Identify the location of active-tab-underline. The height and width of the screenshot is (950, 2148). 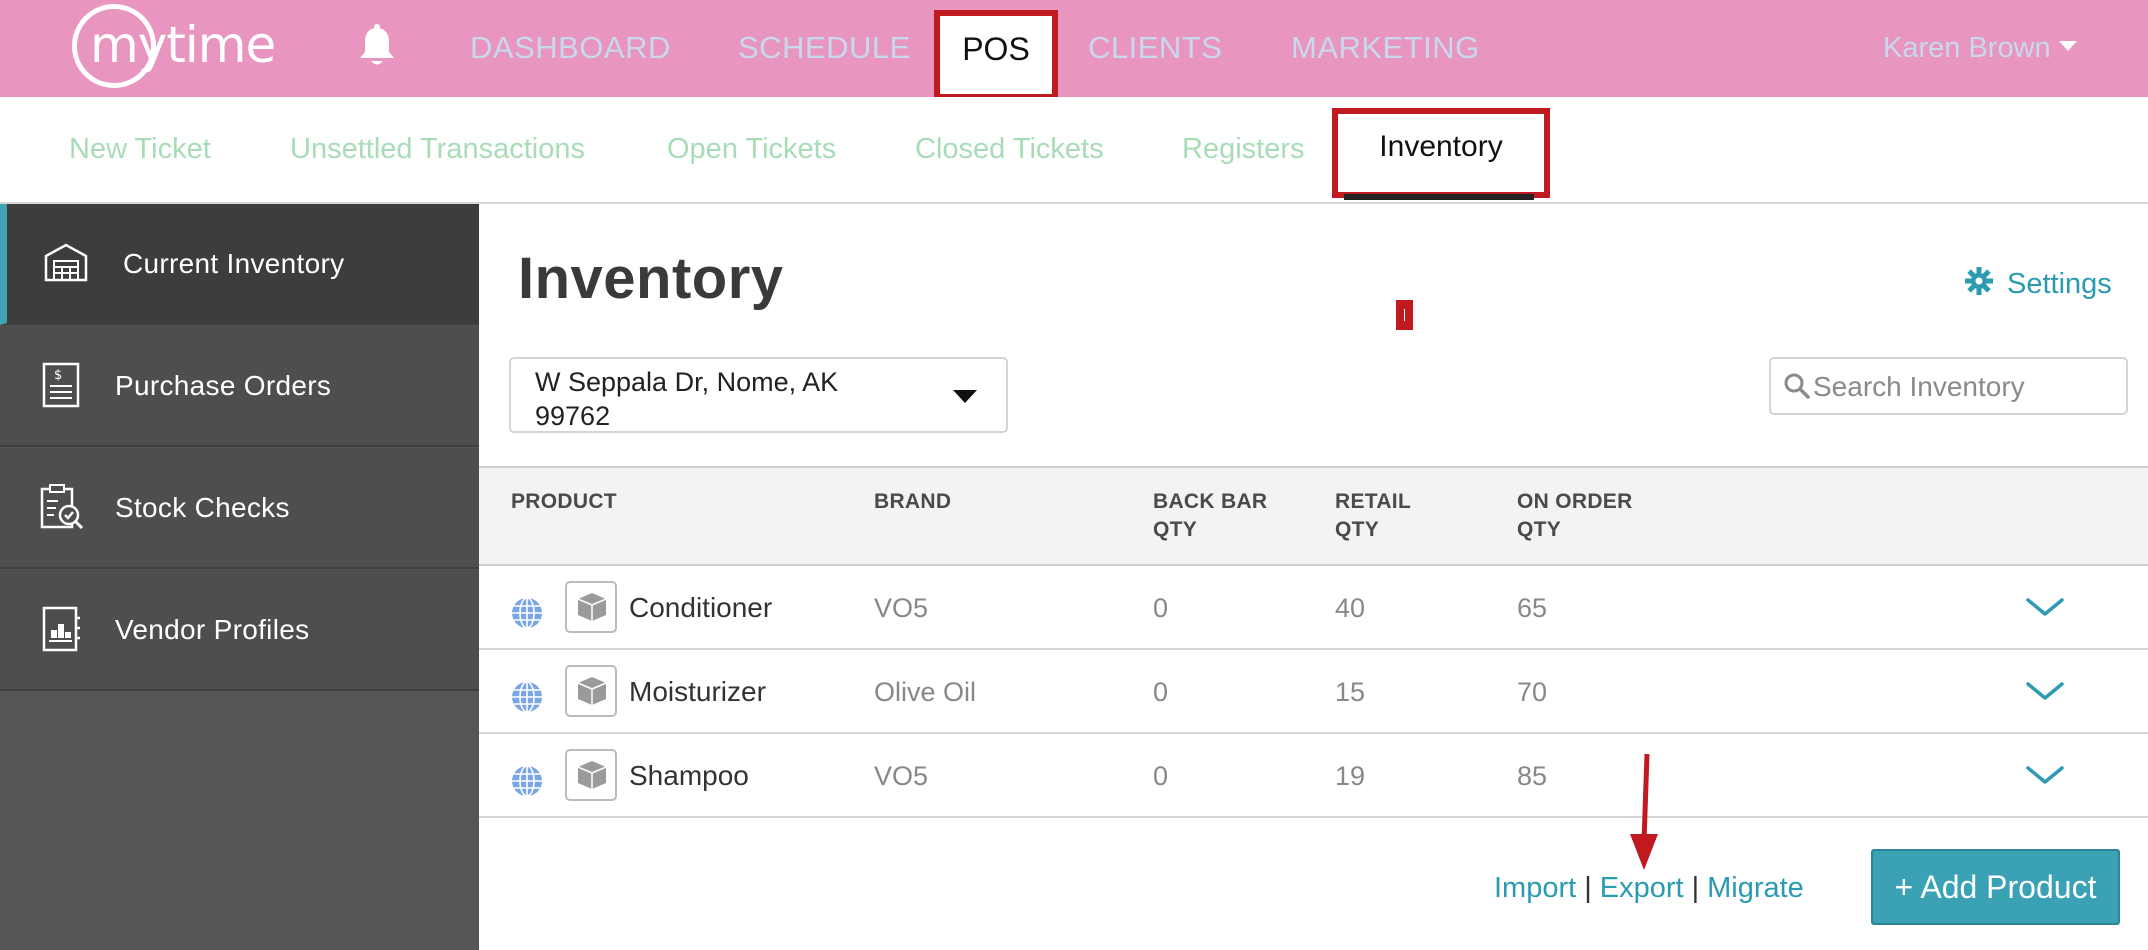
(1439, 197).